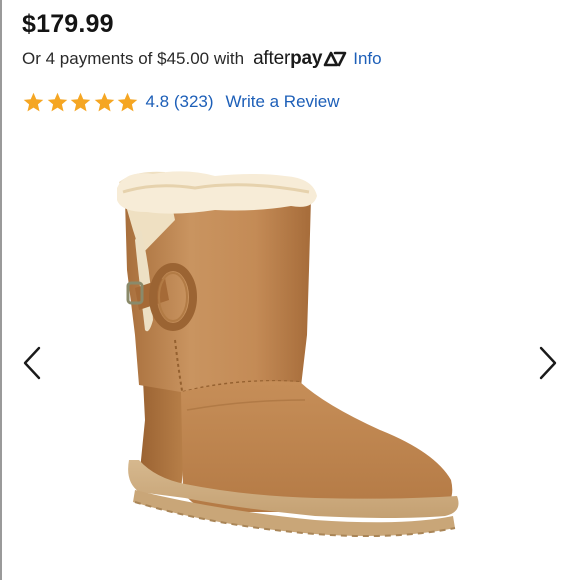  Describe the element at coordinates (306, 58) in the screenshot. I see `afterpay-logo-bold: pay` at that location.